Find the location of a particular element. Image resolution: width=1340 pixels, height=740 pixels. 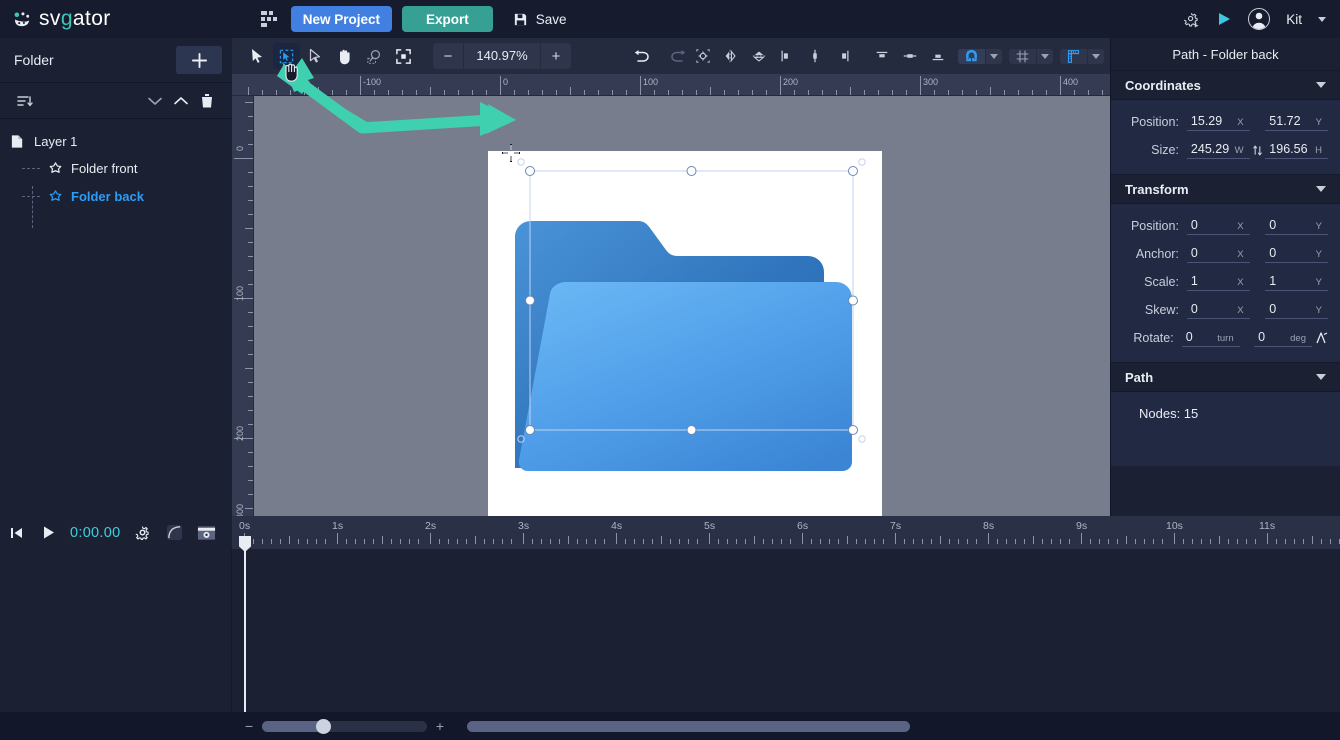

coordinates-section-header: Coordinates is located at coordinates (1225, 85).